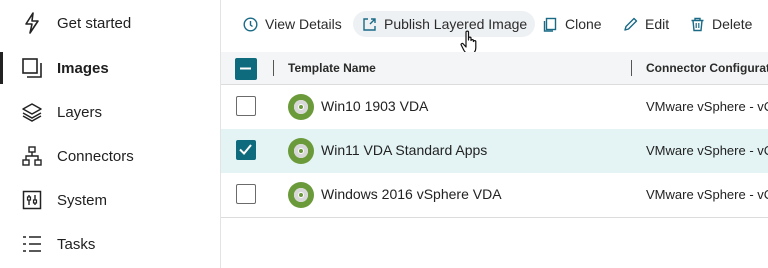 The width and height of the screenshot is (768, 268). What do you see at coordinates (83, 68) in the screenshot?
I see `sidebar-item-label: Images` at bounding box center [83, 68].